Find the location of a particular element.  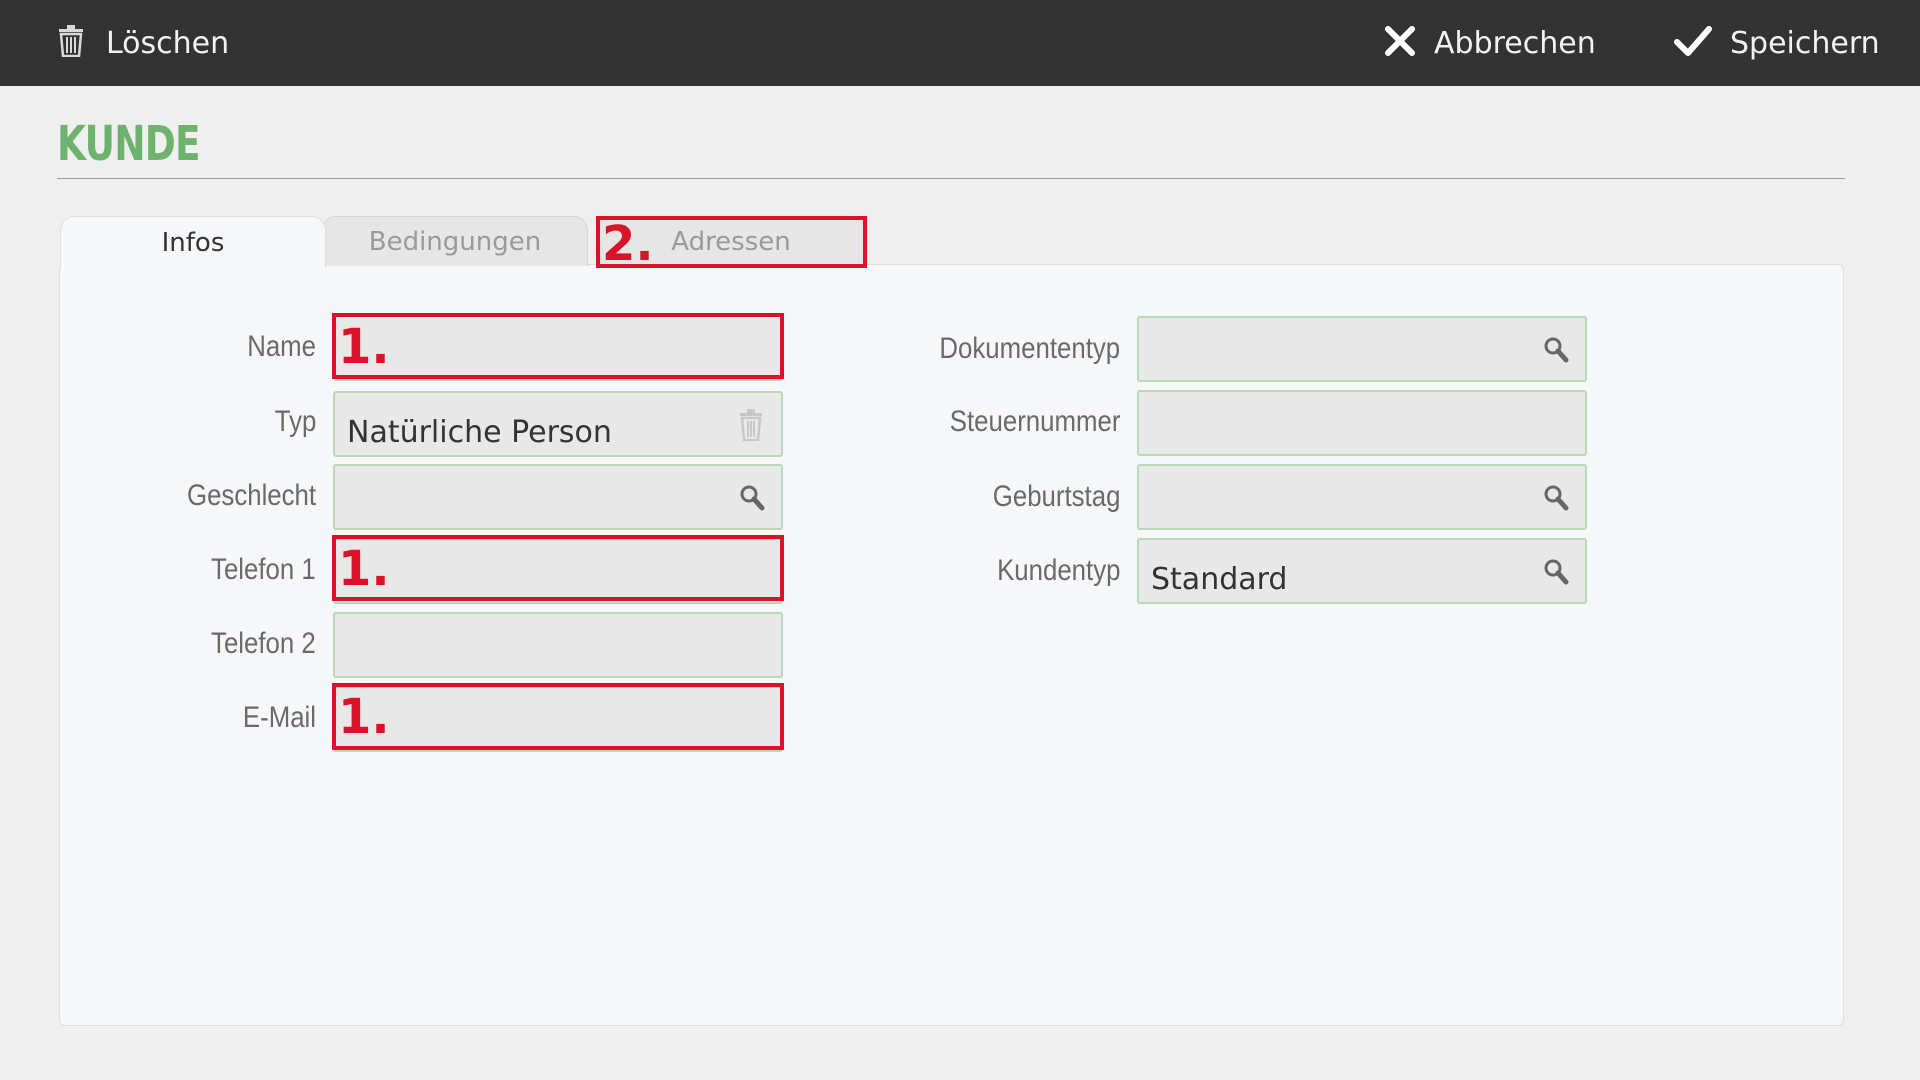

telefon1-label: Telefon 1 is located at coordinates (263, 569).